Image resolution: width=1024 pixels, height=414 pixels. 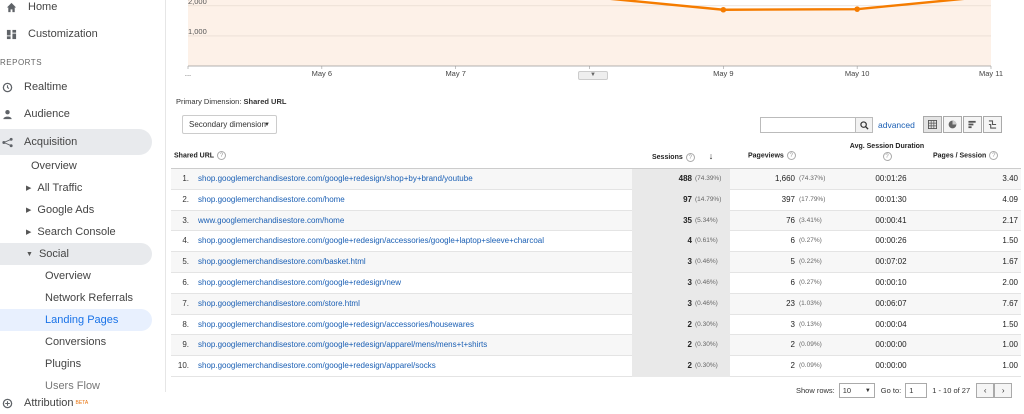 What do you see at coordinates (53, 254) in the screenshot?
I see `sidebar-item-label: Social` at bounding box center [53, 254].